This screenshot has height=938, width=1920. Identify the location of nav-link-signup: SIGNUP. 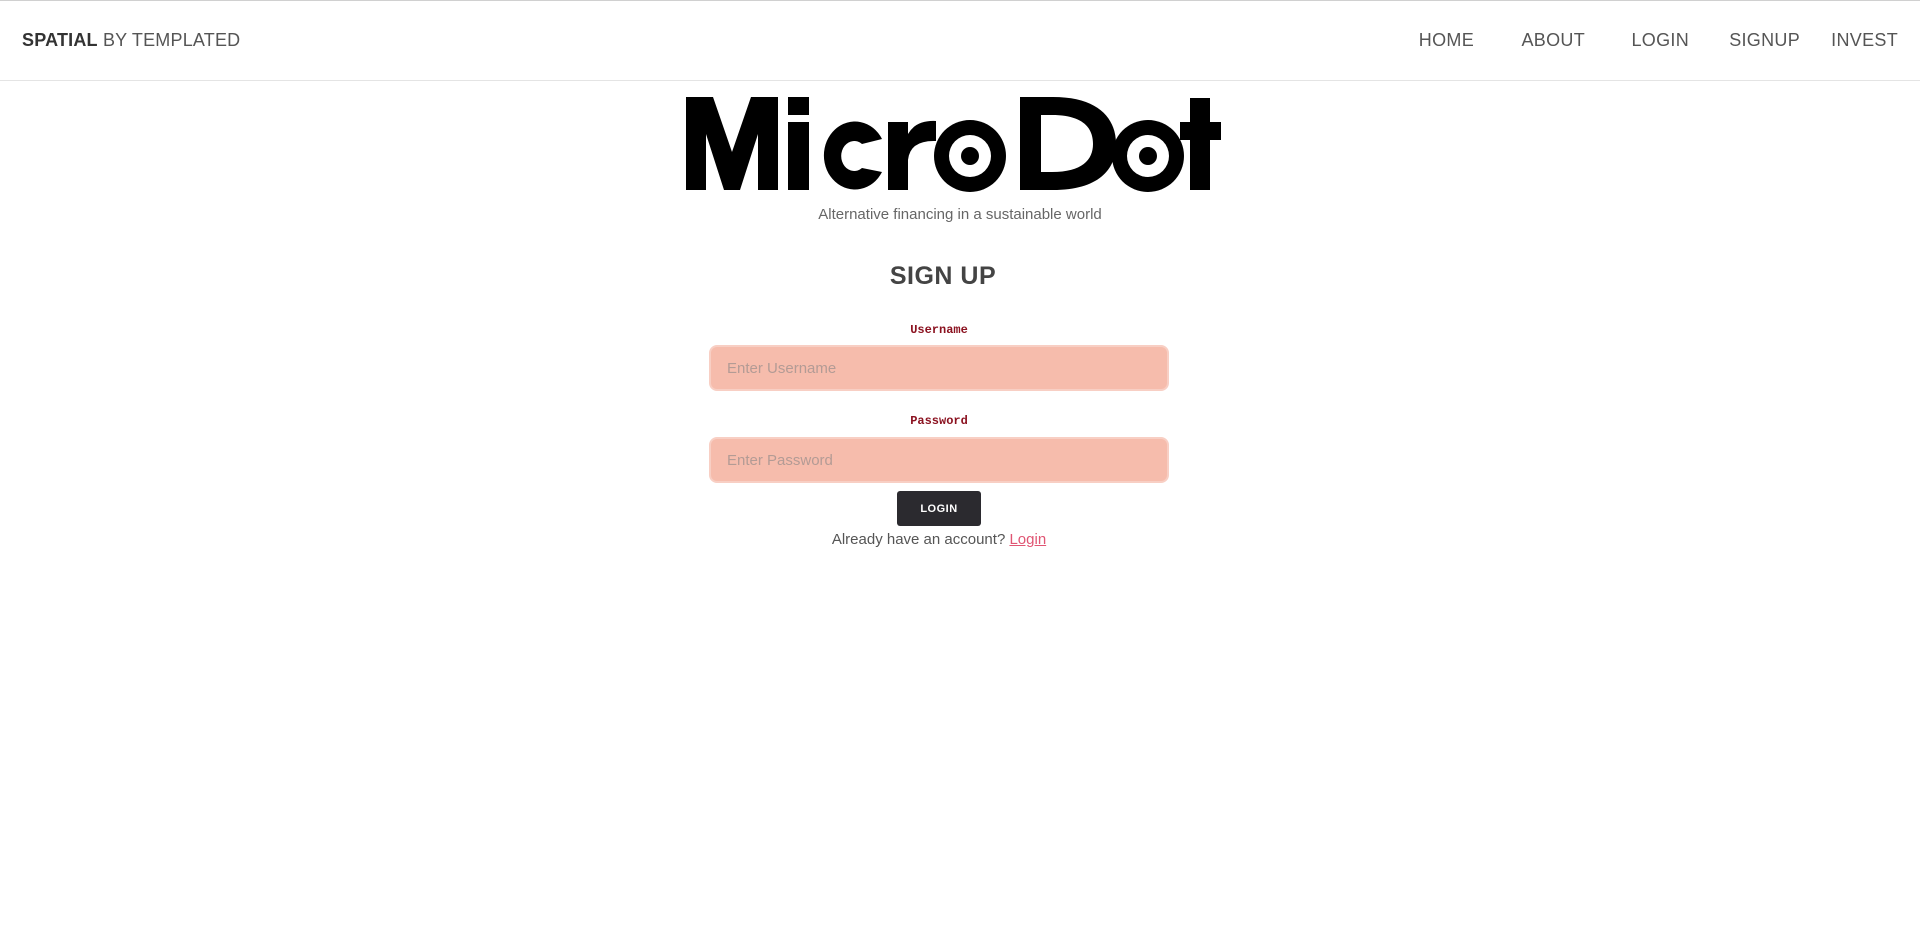
(1764, 40).